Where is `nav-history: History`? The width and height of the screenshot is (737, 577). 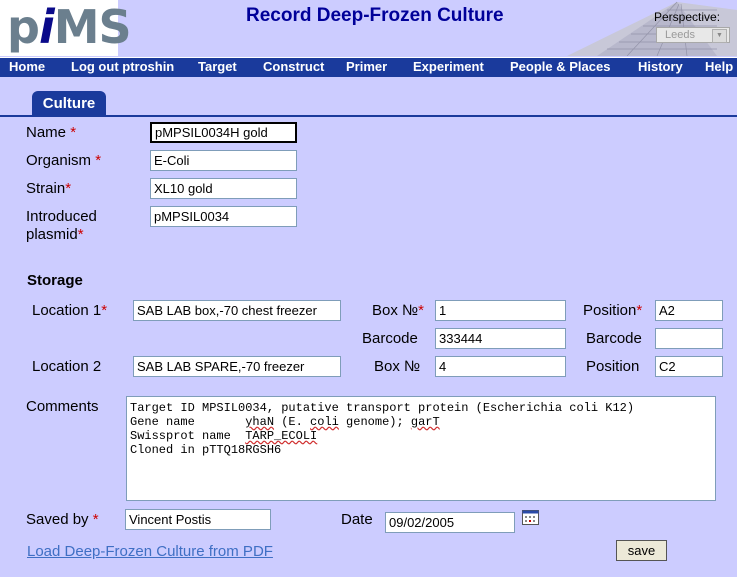
nav-history: History is located at coordinates (660, 66).